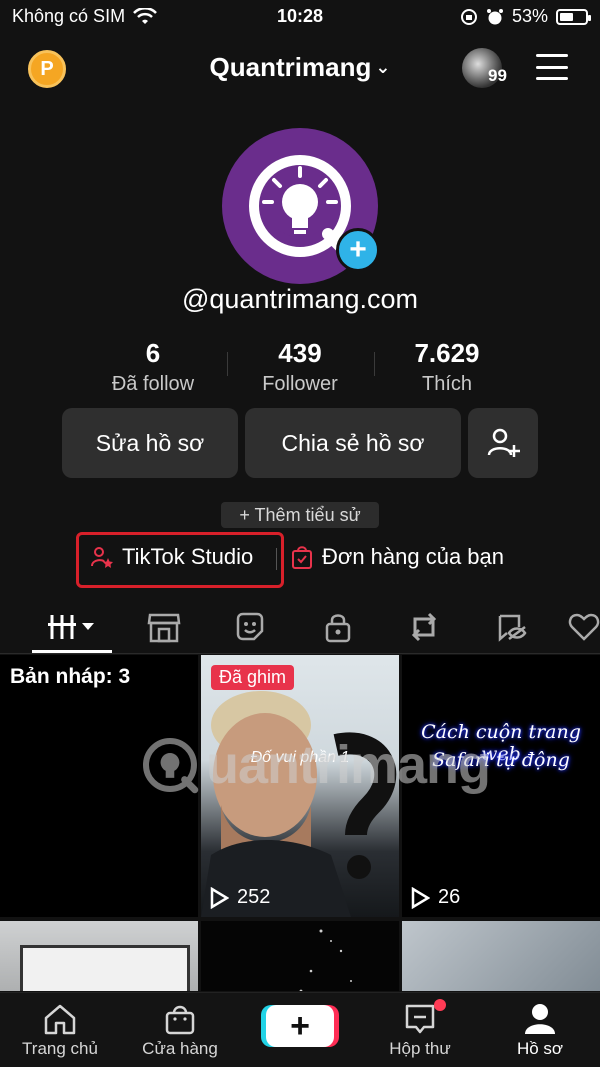  I want to click on pinned-badge: Đã ghim, so click(253, 677).